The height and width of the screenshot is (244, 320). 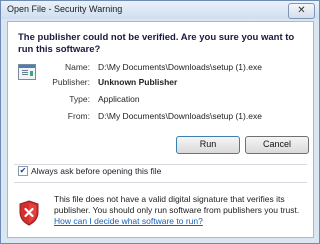 I want to click on field-from-label: From:, so click(x=78, y=116).